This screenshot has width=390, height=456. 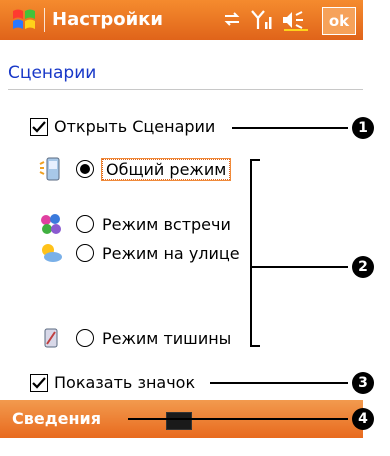 What do you see at coordinates (181, 20) in the screenshot?
I see `title-bar: Настройки ok` at bounding box center [181, 20].